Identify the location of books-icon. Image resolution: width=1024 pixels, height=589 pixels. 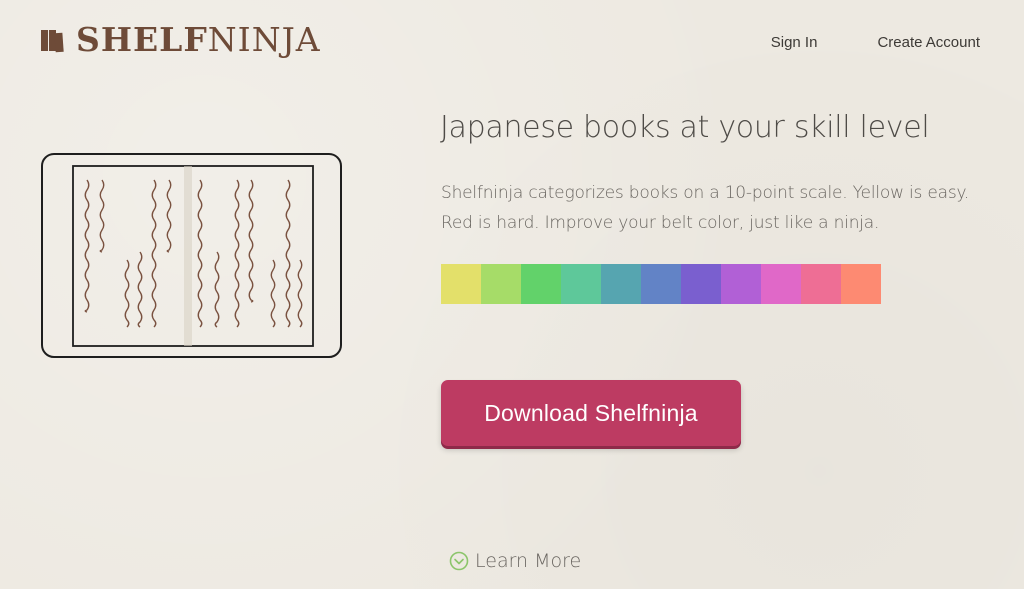
(52, 41).